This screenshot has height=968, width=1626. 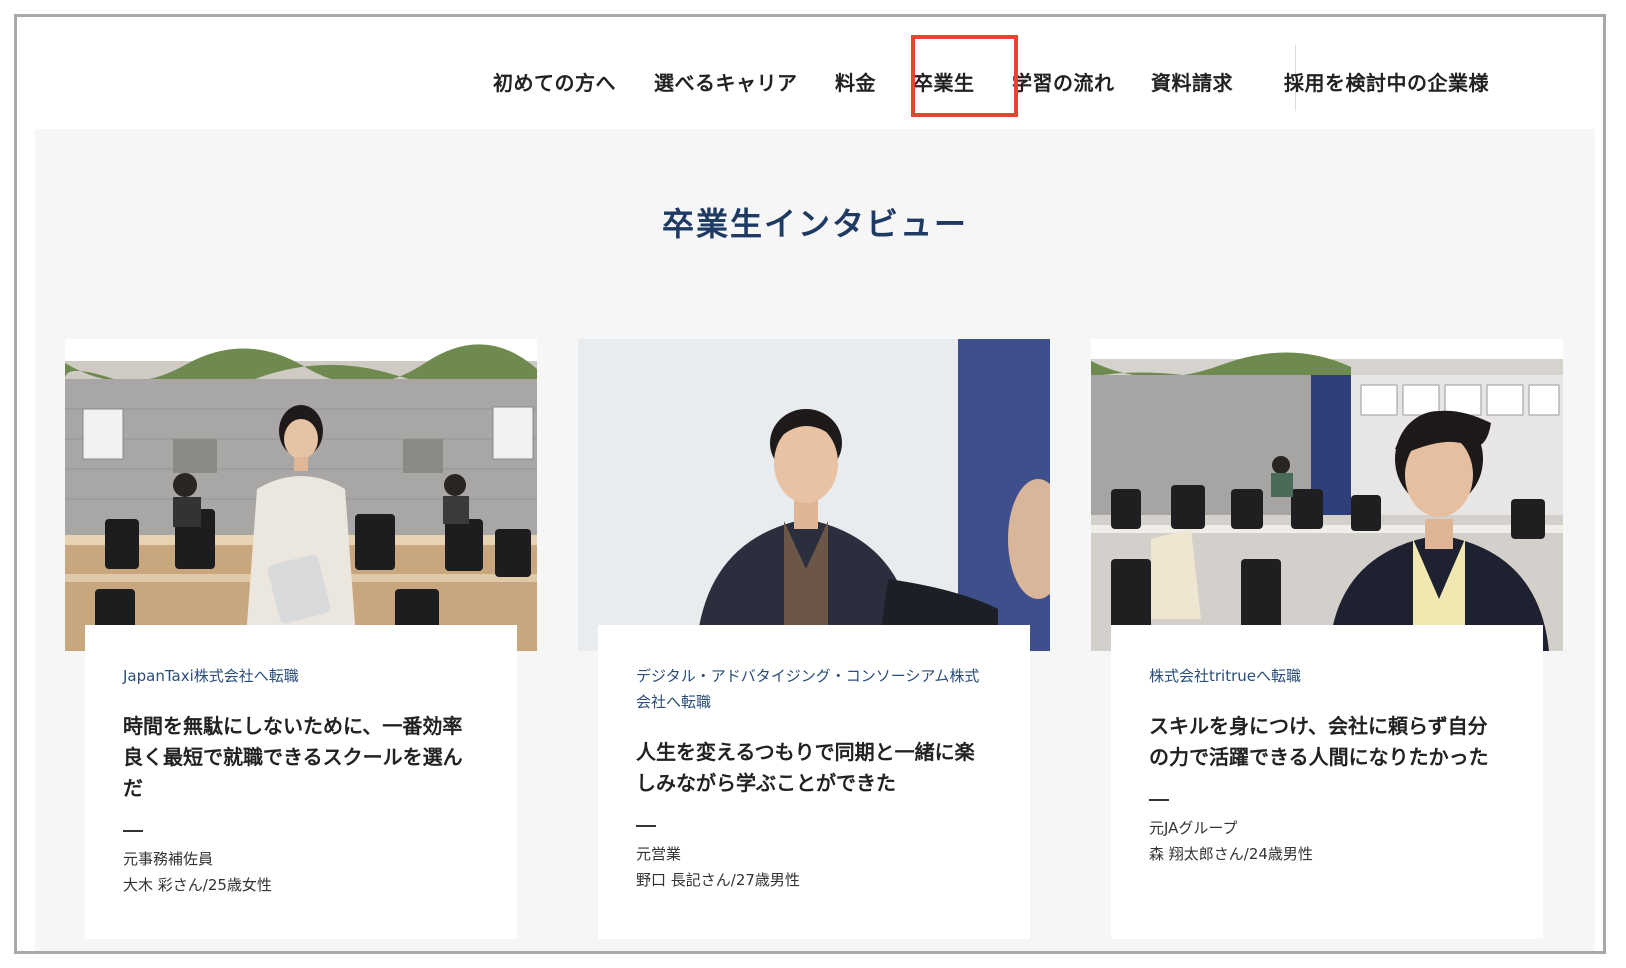 What do you see at coordinates (1193, 828) in the screenshot?
I see `previous-role: 元JAグループ` at bounding box center [1193, 828].